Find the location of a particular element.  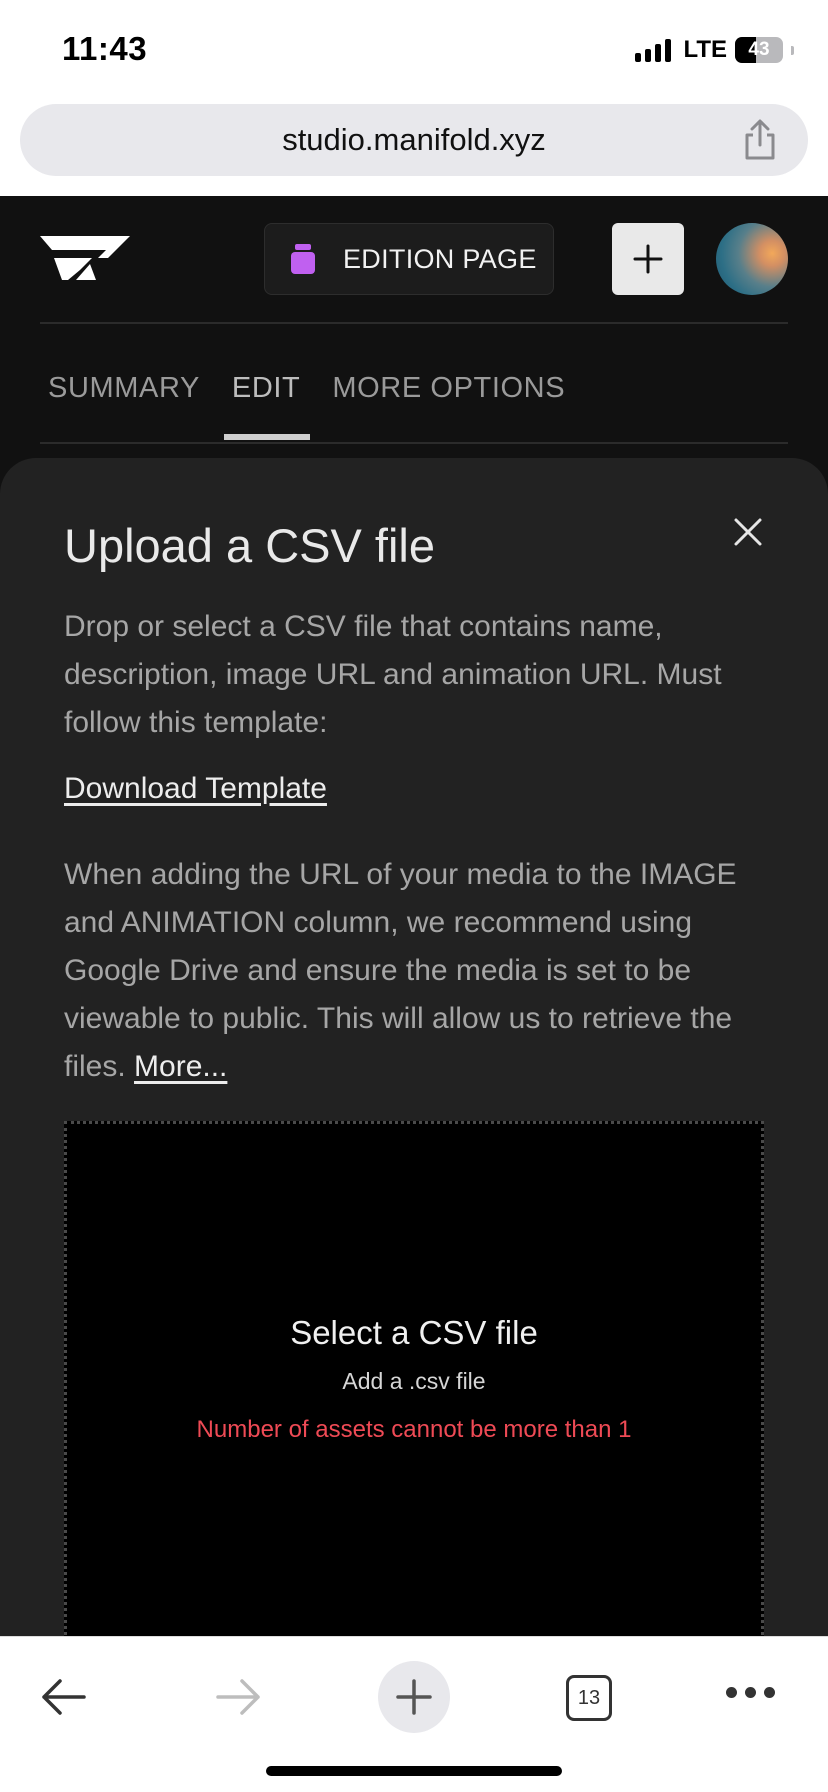

more-dots-icon is located at coordinates (750, 1692).